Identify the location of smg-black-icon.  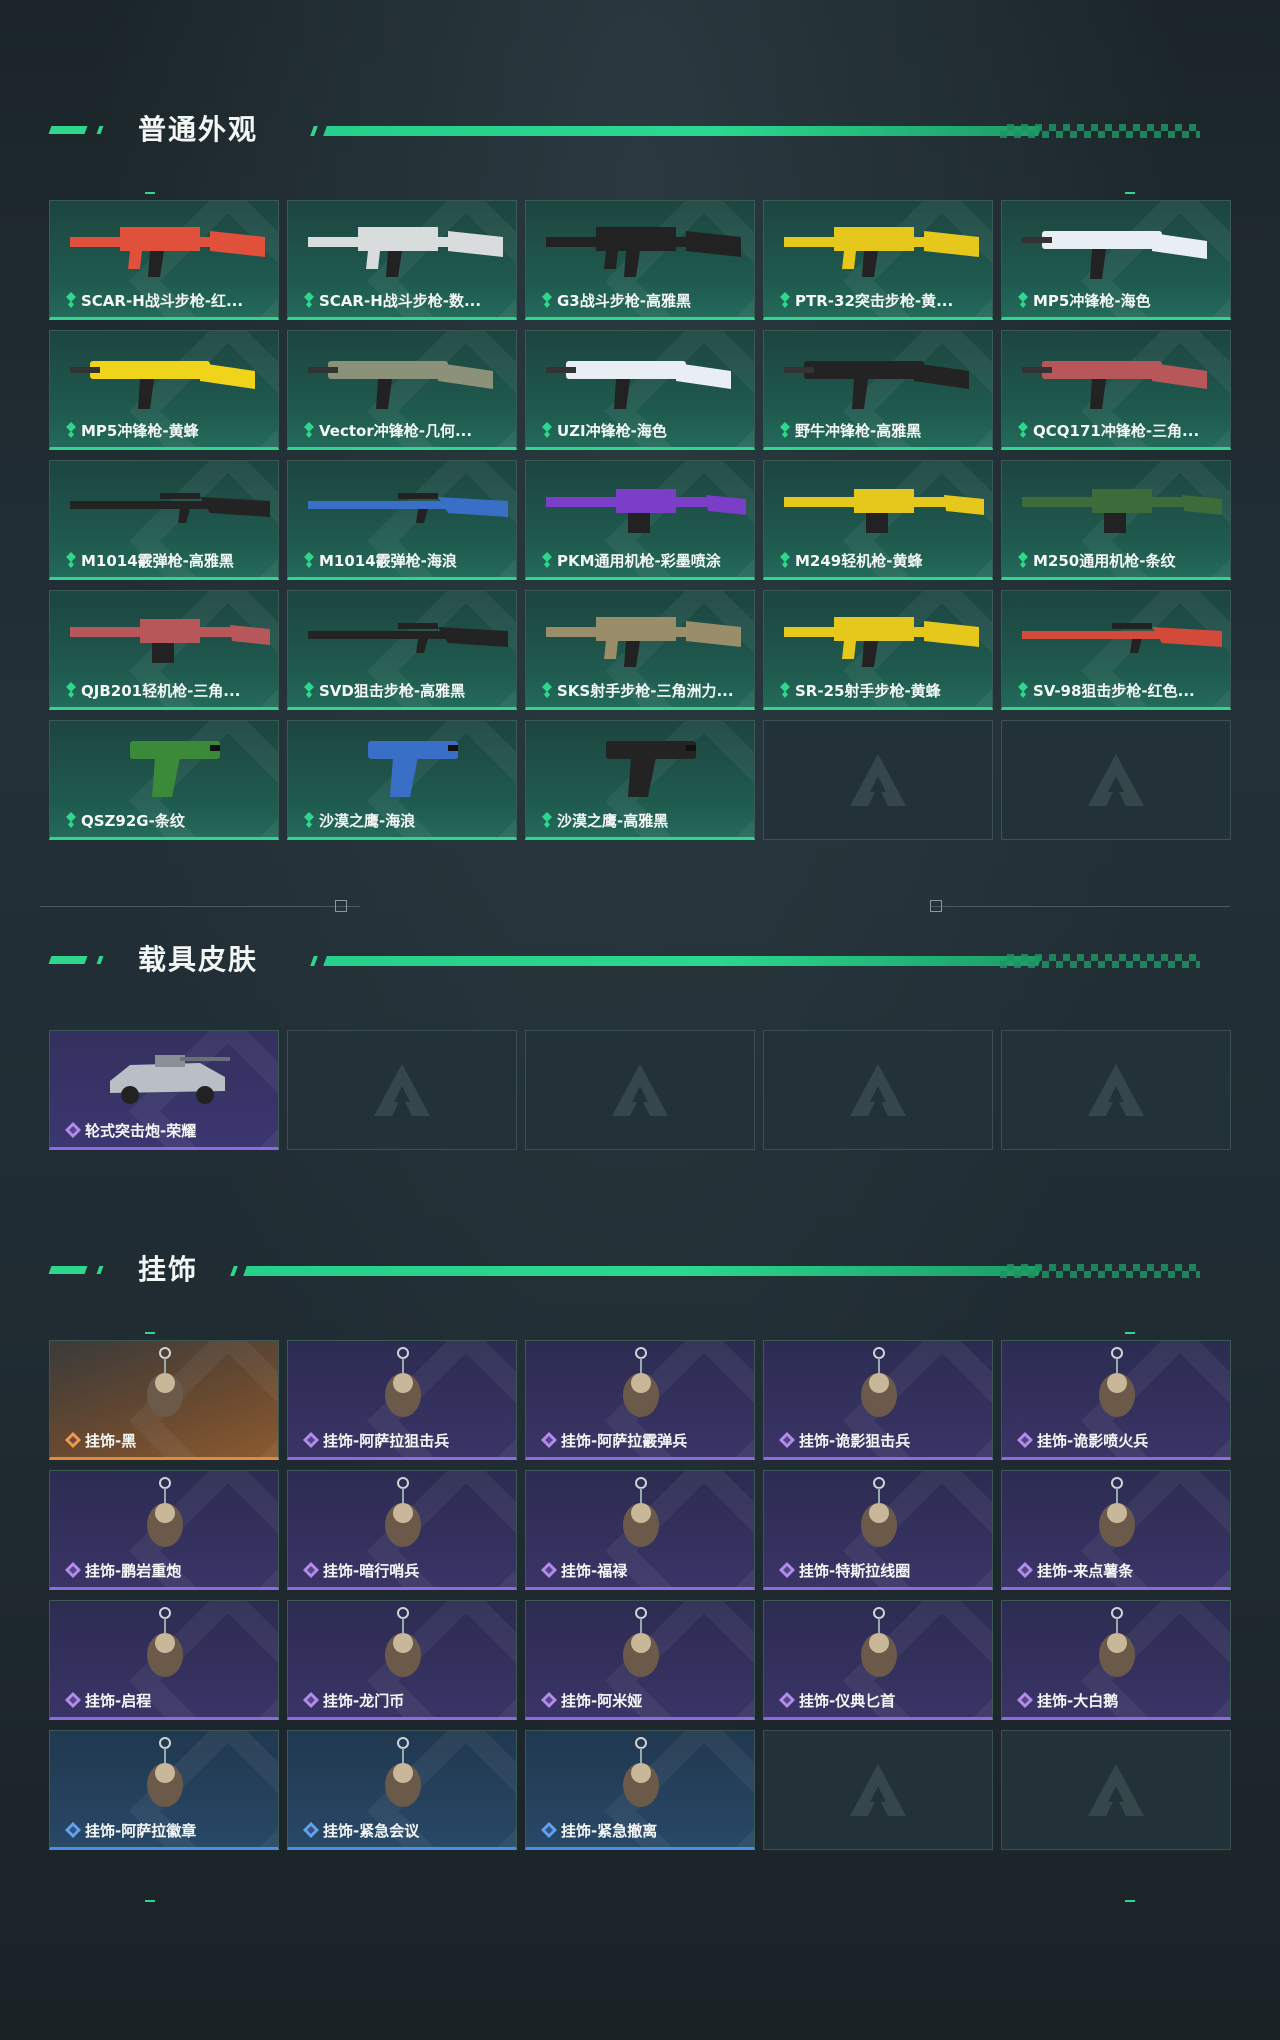
(878, 376).